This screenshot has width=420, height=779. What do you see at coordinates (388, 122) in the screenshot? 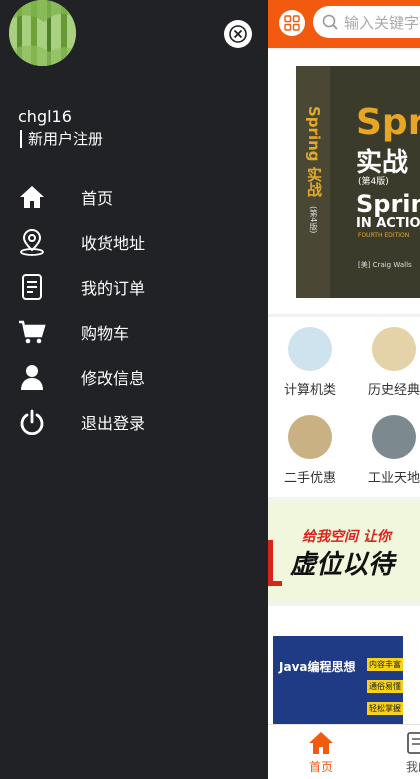
I see `book-cover-title: Spr` at bounding box center [388, 122].